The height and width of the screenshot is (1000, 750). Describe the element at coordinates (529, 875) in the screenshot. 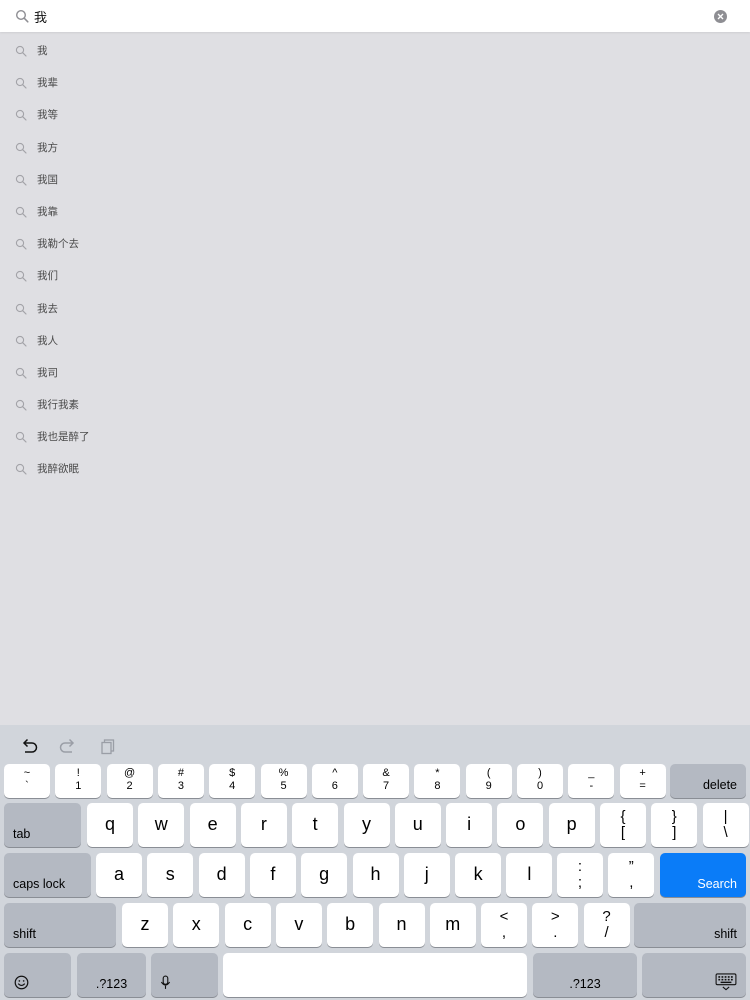

I see `key-l: l` at that location.